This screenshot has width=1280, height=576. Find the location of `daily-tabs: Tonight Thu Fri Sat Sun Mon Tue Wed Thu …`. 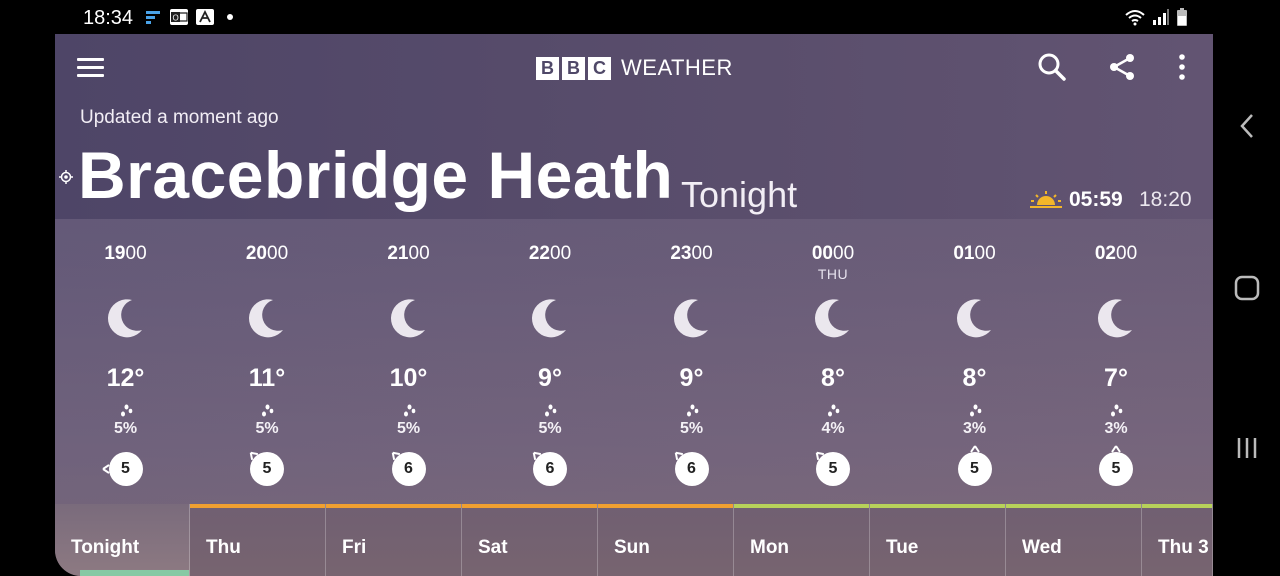

daily-tabs: Tonight Thu Fri Sat Sun Mon Tue Wed Thu … is located at coordinates (634, 540).